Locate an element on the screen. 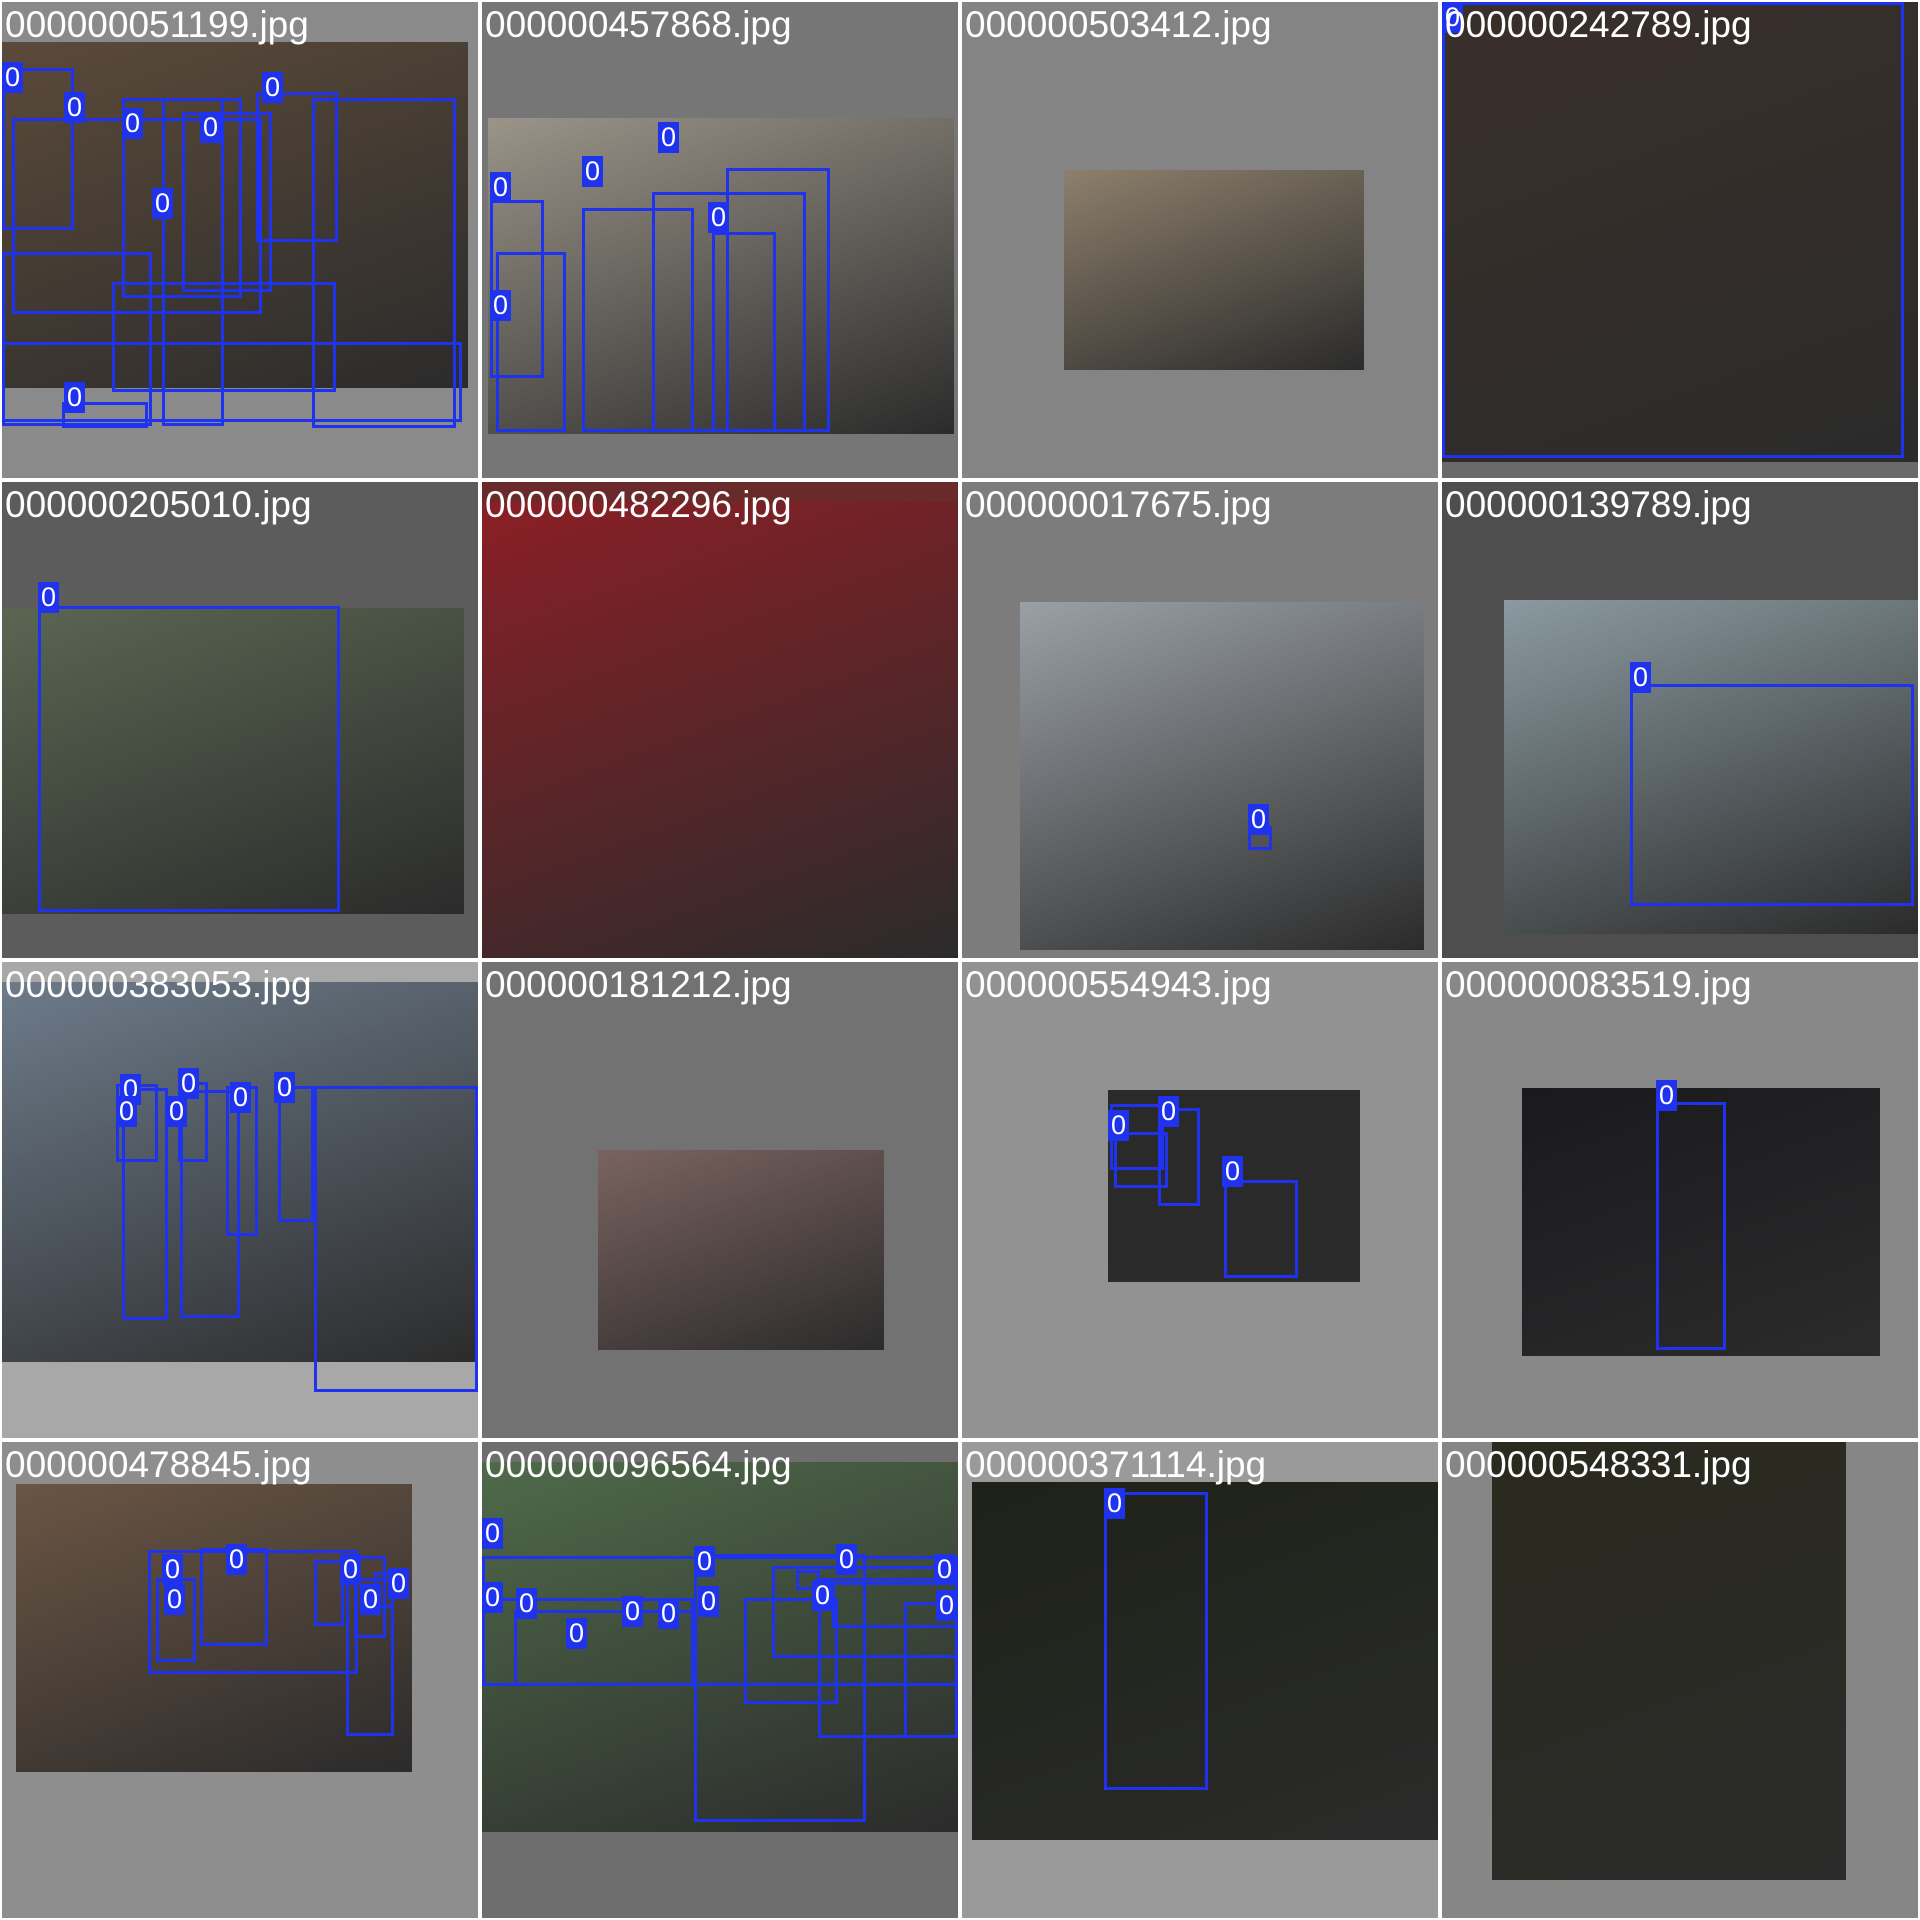  image-tile: 000000482296.jpg is located at coordinates (720, 720).